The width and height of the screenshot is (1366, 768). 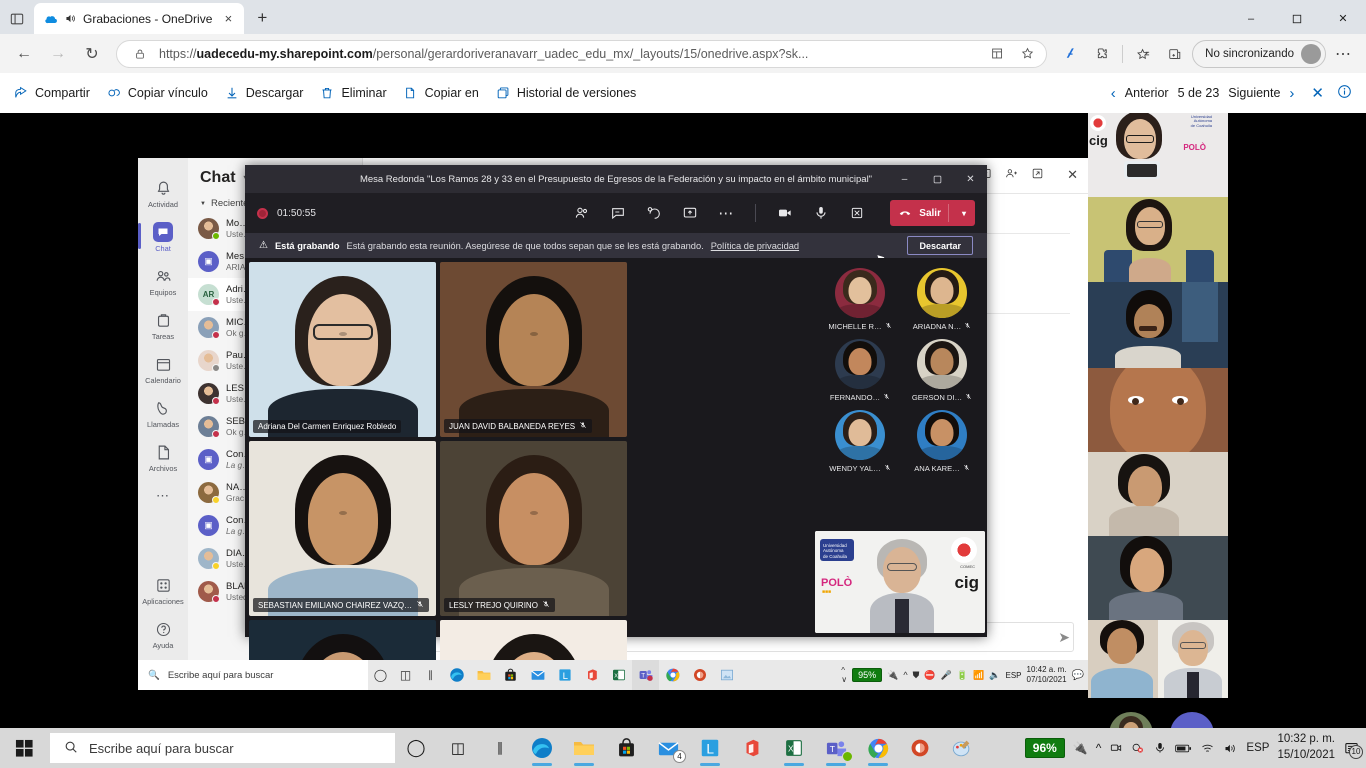 What do you see at coordinates (726, 675) in the screenshot?
I see `taskbar-app-viewer` at bounding box center [726, 675].